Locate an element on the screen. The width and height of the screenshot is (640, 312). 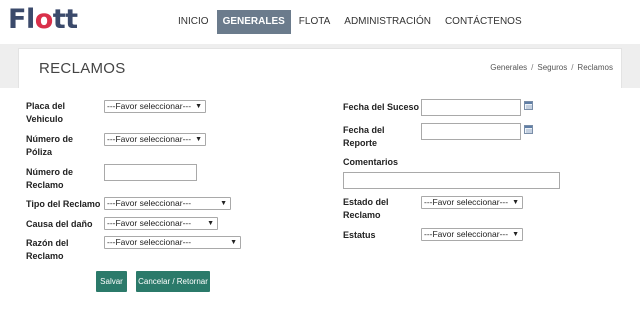
reclamo-num-label-line1: Número de is located at coordinates (50, 172).